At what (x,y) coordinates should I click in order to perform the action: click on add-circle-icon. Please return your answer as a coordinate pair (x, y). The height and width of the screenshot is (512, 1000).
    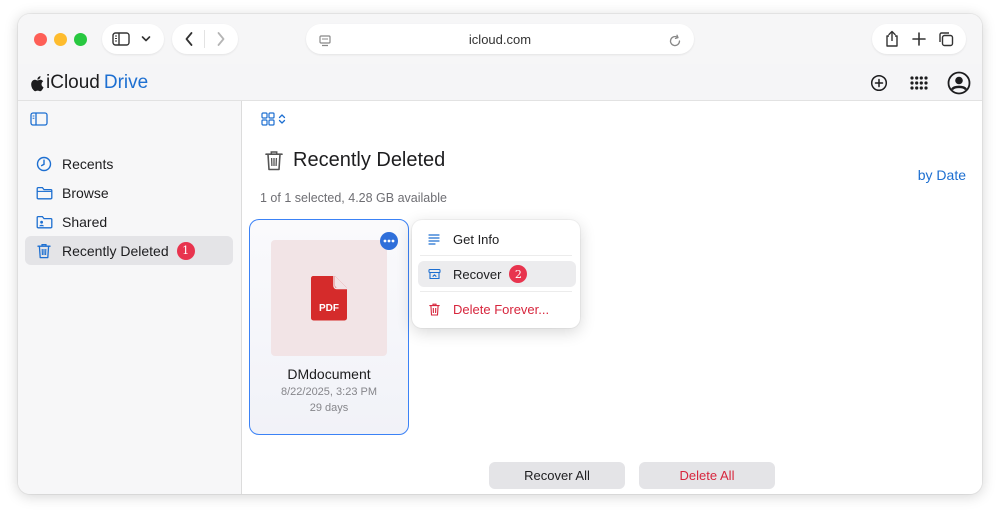
    Looking at the image, I should click on (879, 83).